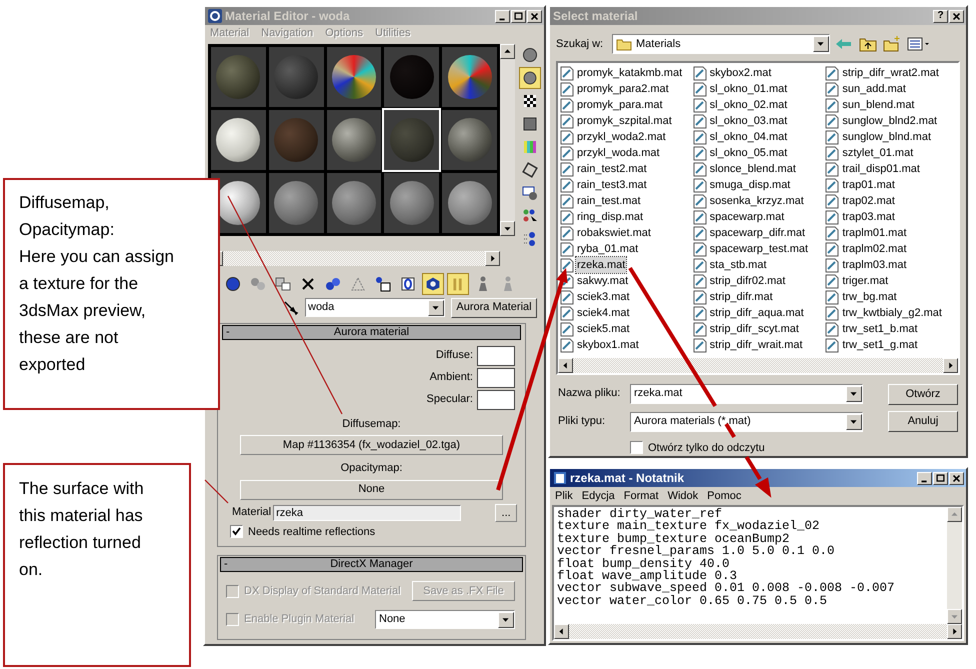  What do you see at coordinates (603, 313) in the screenshot?
I see `file-item: sciek4.mat` at bounding box center [603, 313].